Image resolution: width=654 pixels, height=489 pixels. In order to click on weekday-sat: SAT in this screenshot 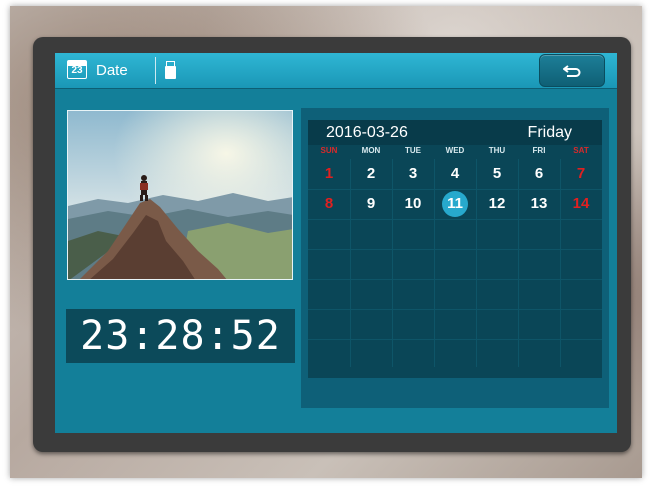, I will do `click(581, 150)`.